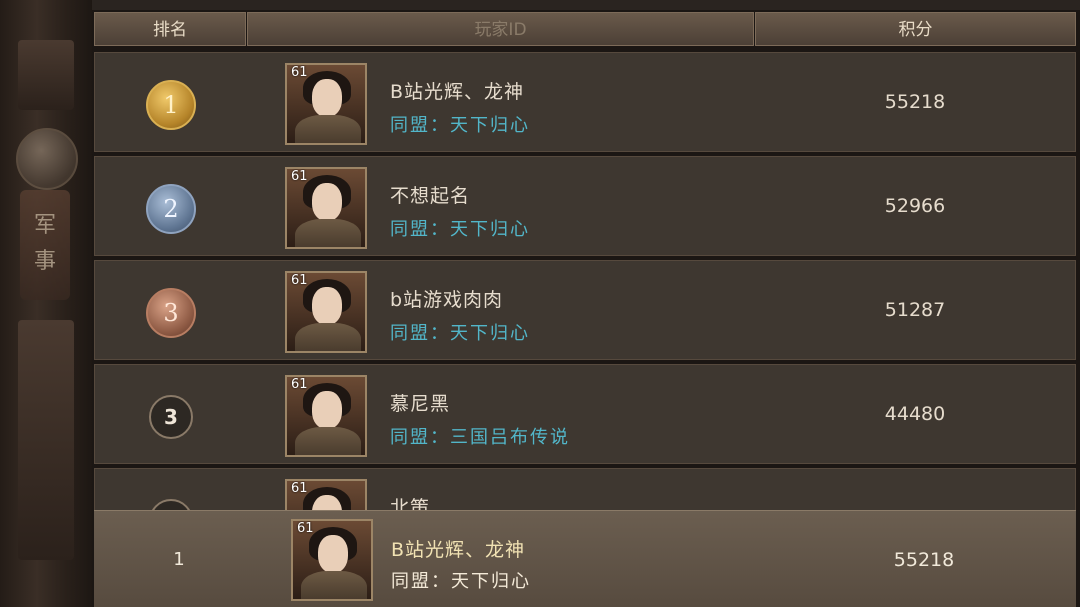 This screenshot has height=607, width=1080. Describe the element at coordinates (585, 206) in the screenshot. I see `leaderboard-row: 2 61 不想起名同盟：天下归心 52966` at that location.